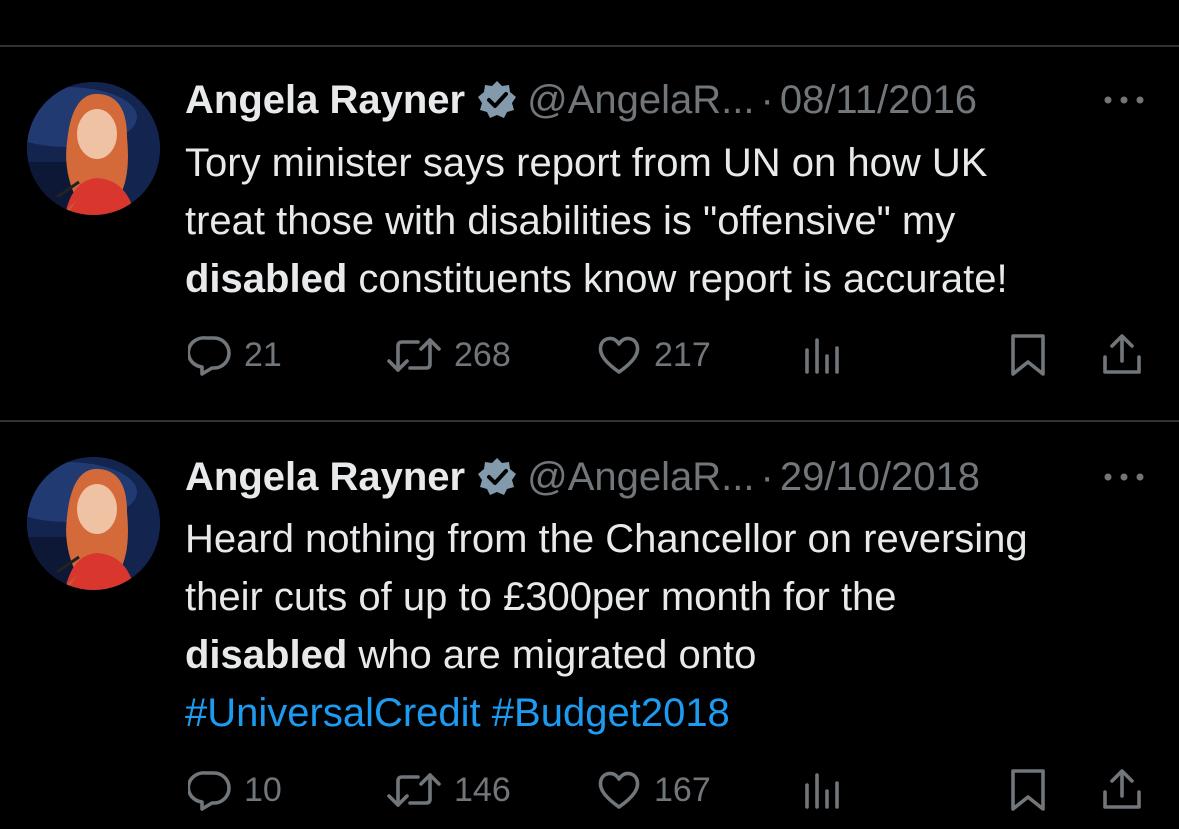 This screenshot has height=829, width=1179. I want to click on like-button: 217, so click(653, 355).